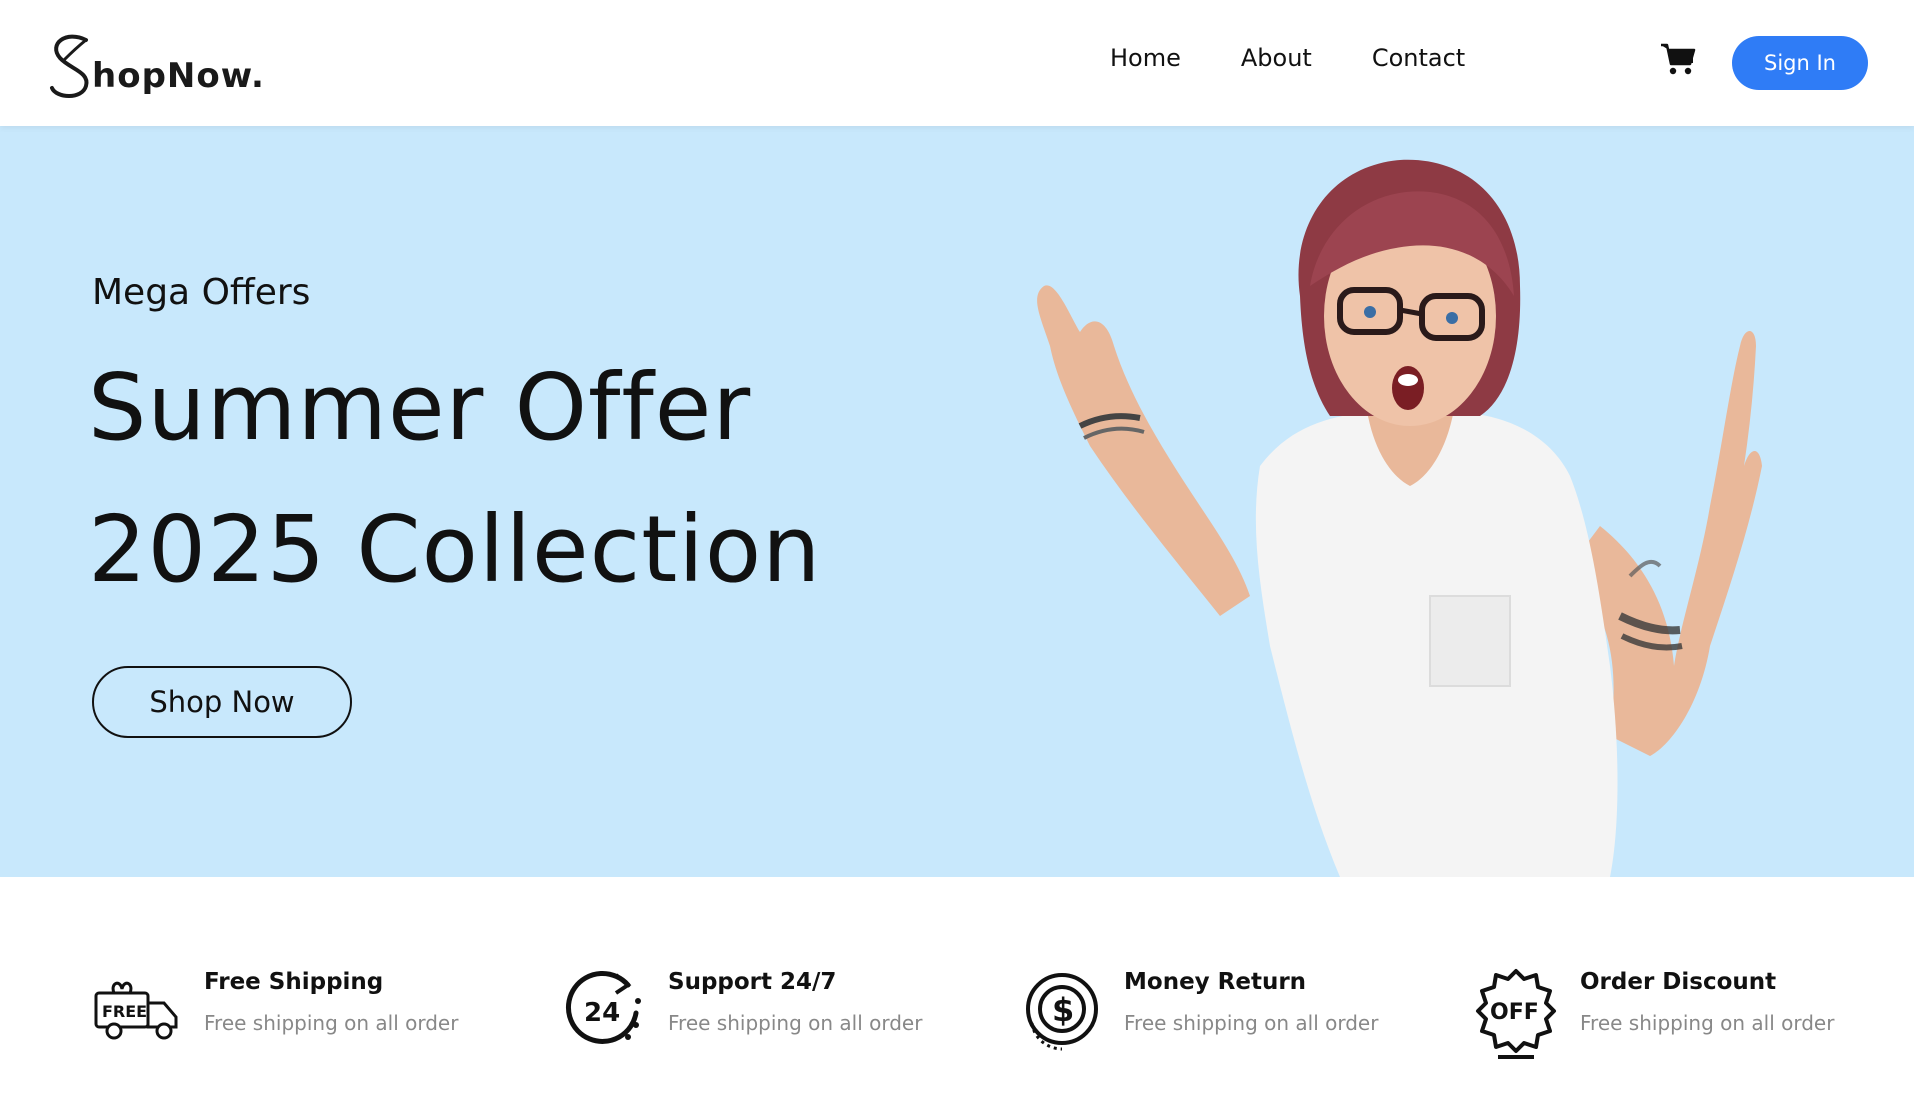 The height and width of the screenshot is (1101, 1914). What do you see at coordinates (222, 702) in the screenshot?
I see `shop-now-button: Shop Now` at bounding box center [222, 702].